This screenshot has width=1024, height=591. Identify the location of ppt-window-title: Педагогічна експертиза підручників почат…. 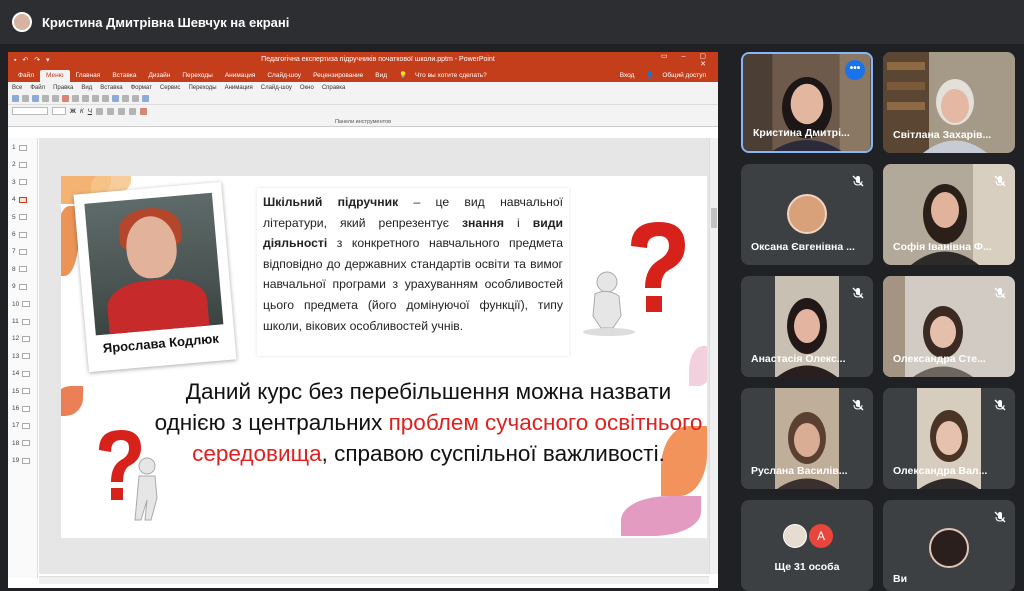
(378, 59).